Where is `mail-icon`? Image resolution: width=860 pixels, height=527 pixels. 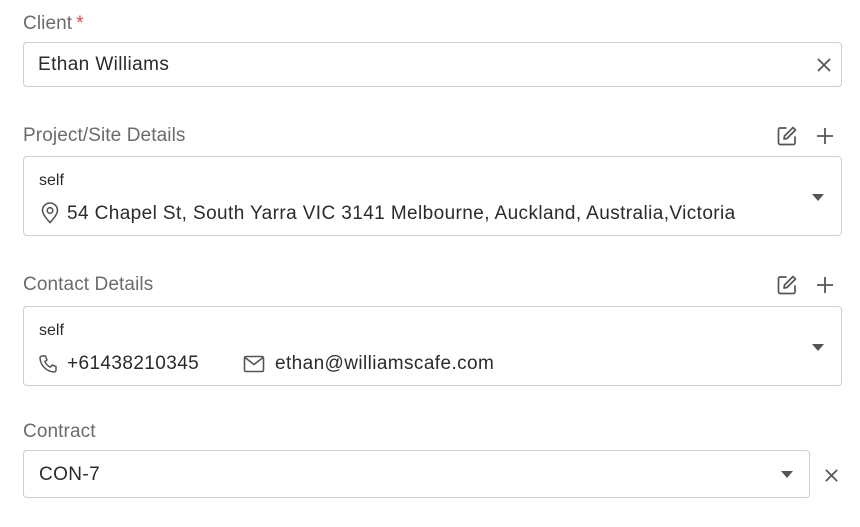 mail-icon is located at coordinates (254, 364).